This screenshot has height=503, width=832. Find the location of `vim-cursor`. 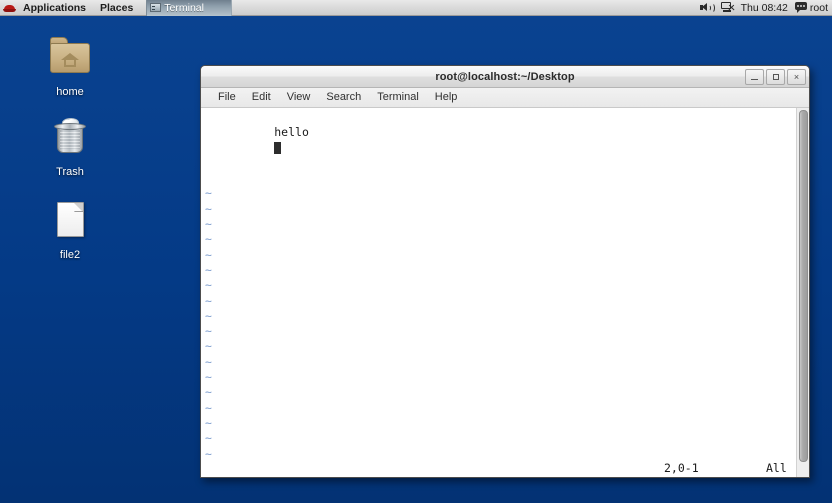

vim-cursor is located at coordinates (278, 147).